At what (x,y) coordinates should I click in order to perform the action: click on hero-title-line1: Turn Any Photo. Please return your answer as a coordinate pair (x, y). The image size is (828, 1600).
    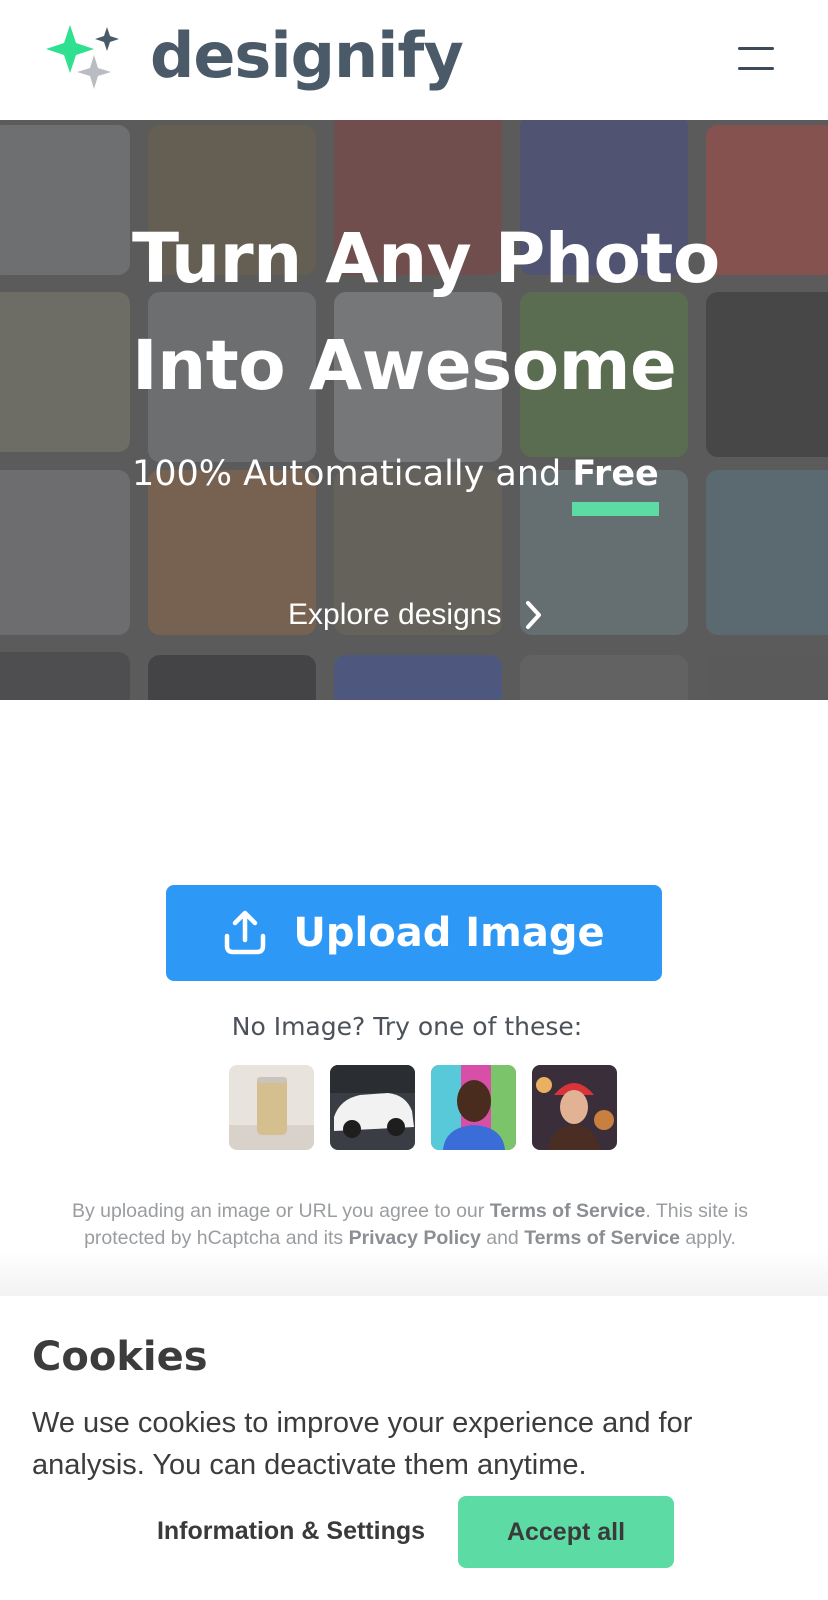
    Looking at the image, I should click on (426, 259).